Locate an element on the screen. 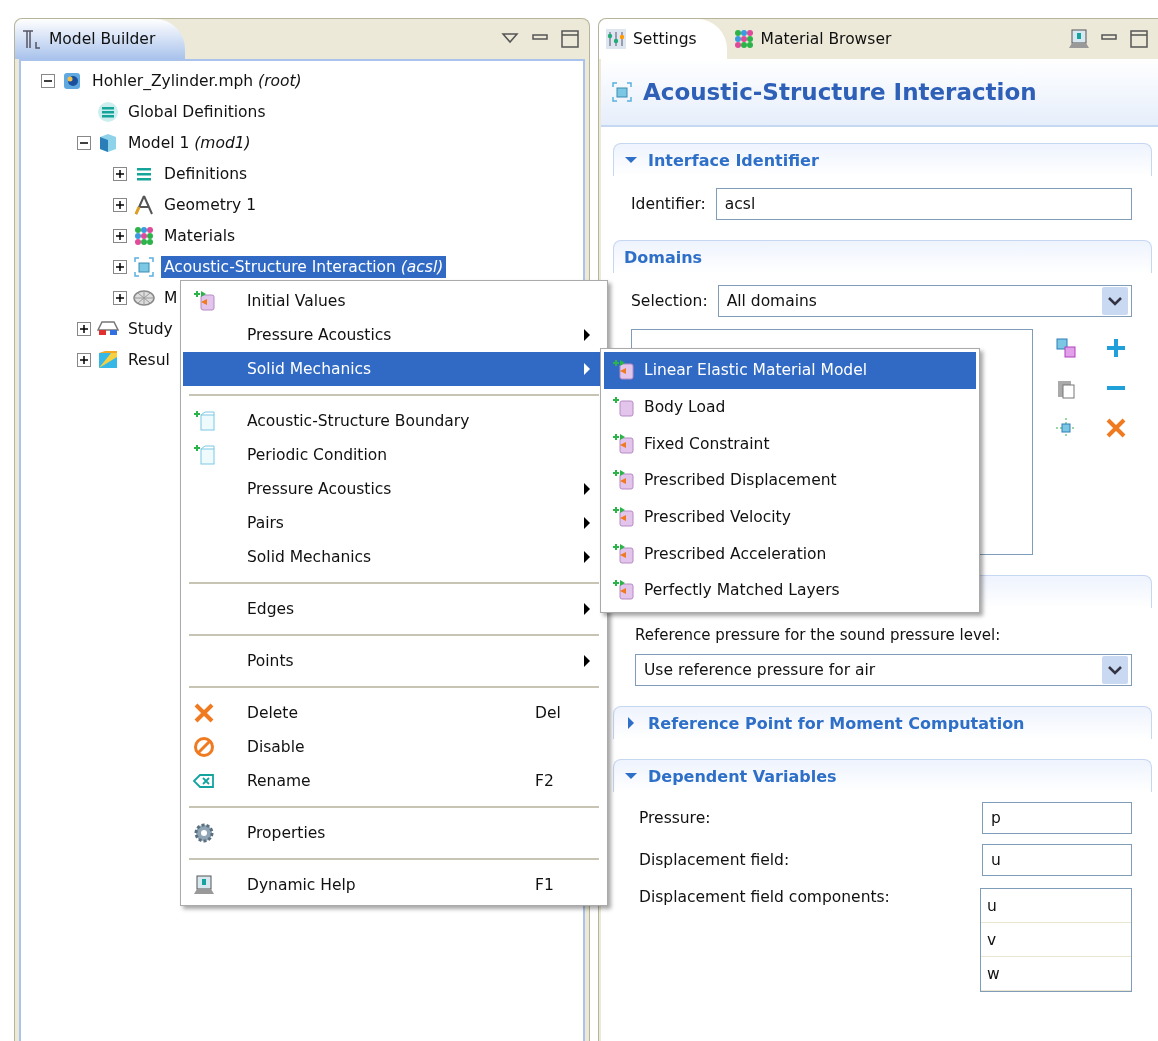 The image size is (1158, 1041). field-label: Pressure: is located at coordinates (675, 818).